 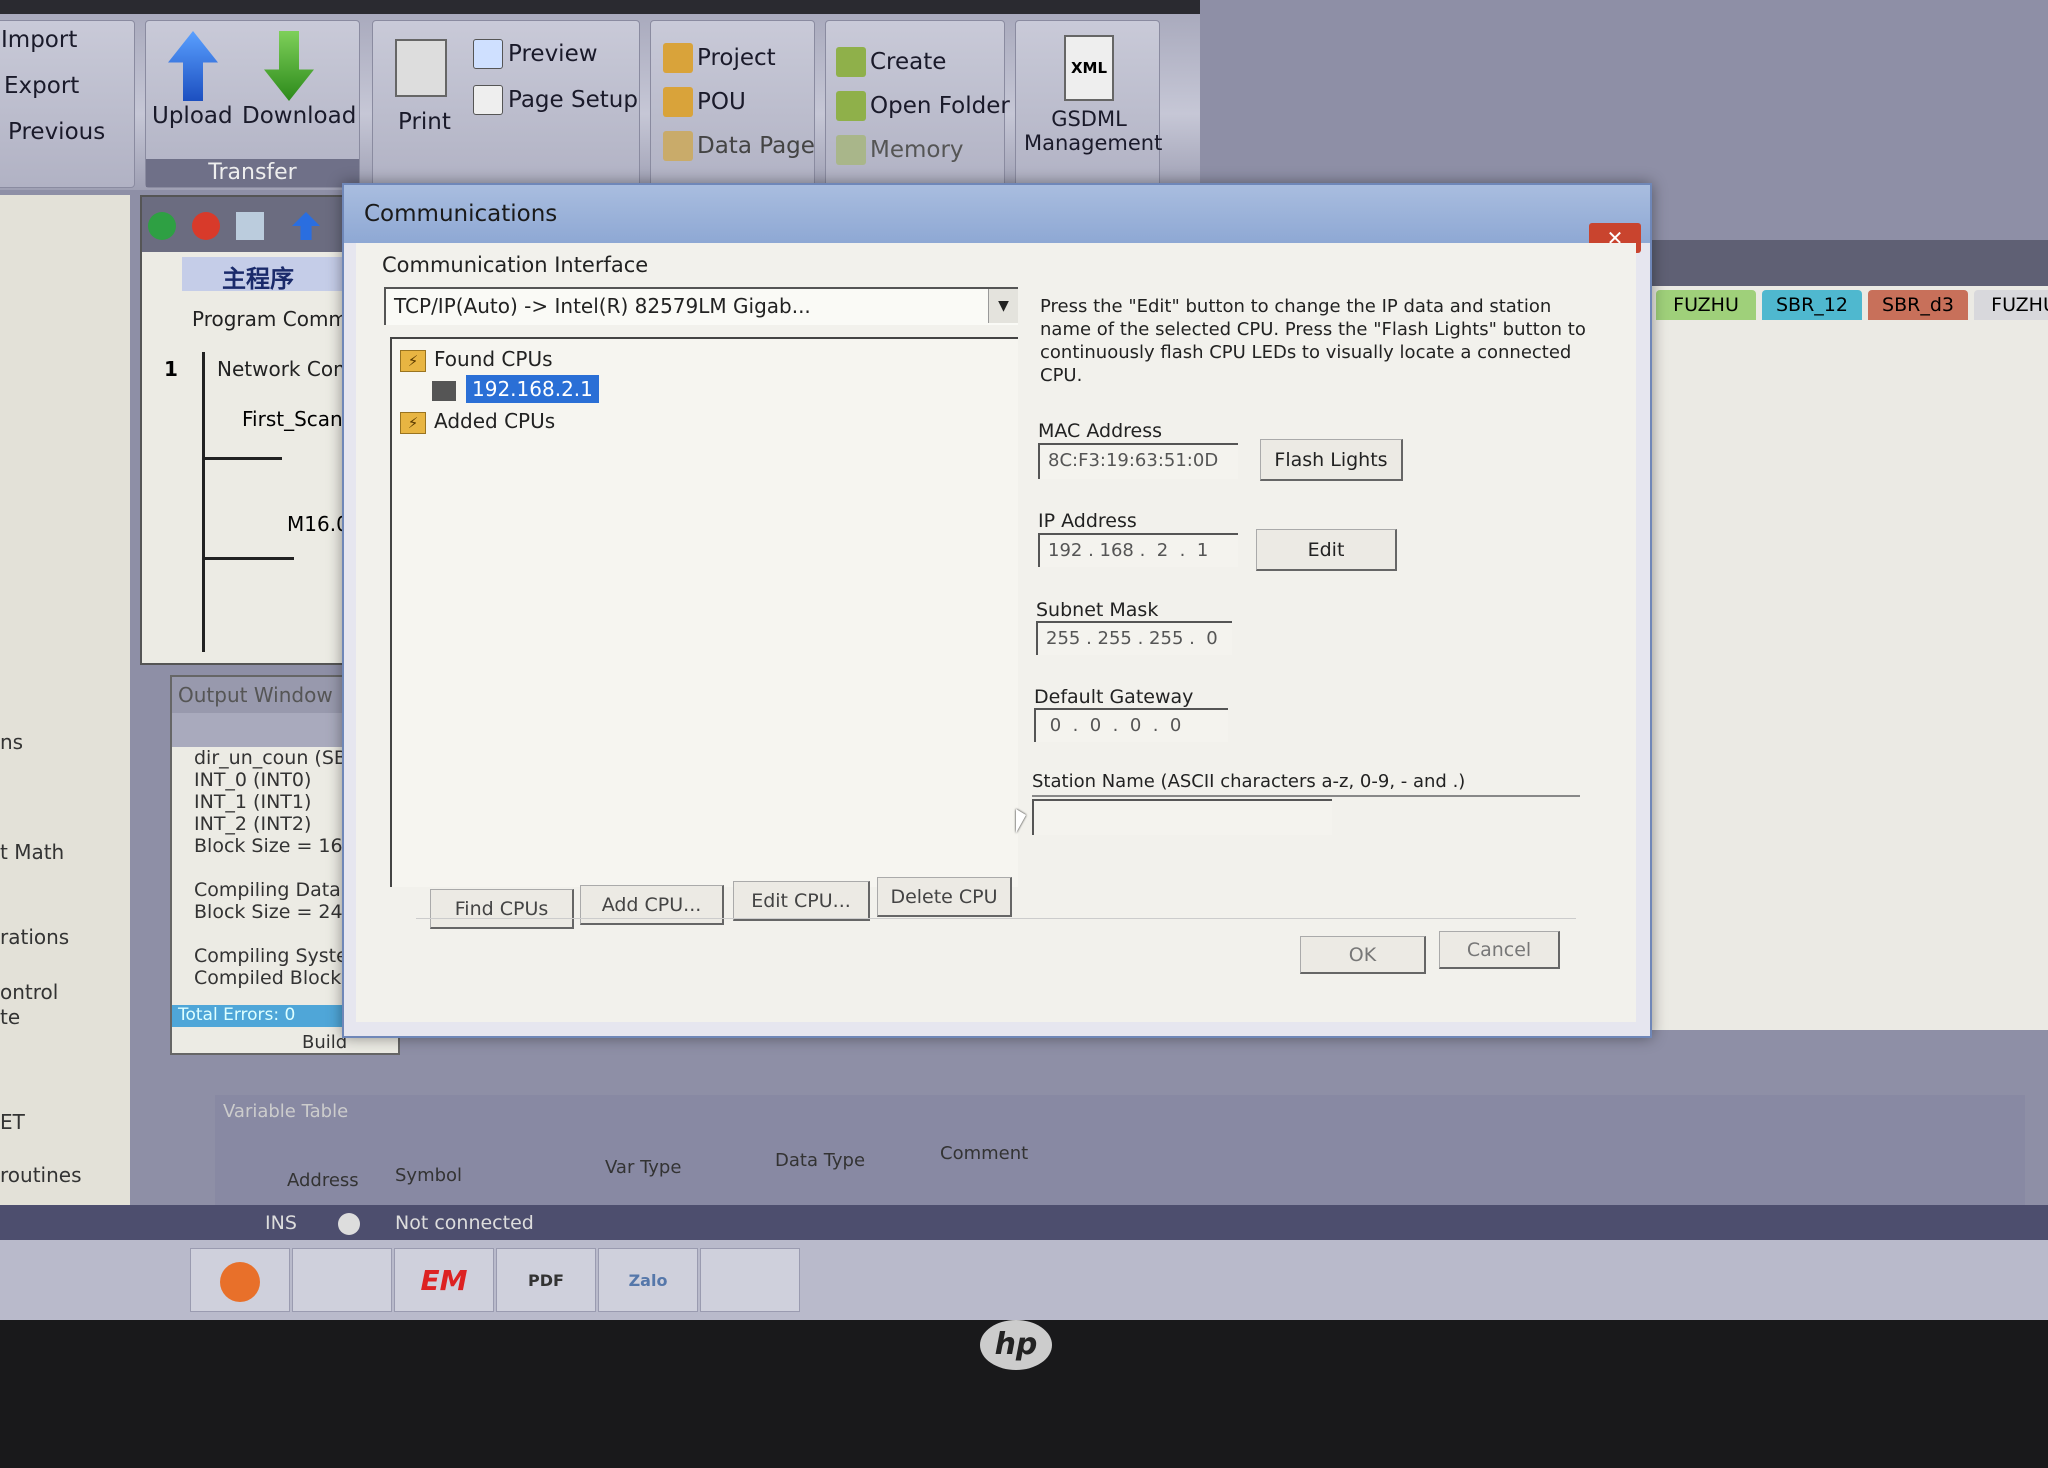 I want to click on tree-item: ns, so click(x=11, y=742).